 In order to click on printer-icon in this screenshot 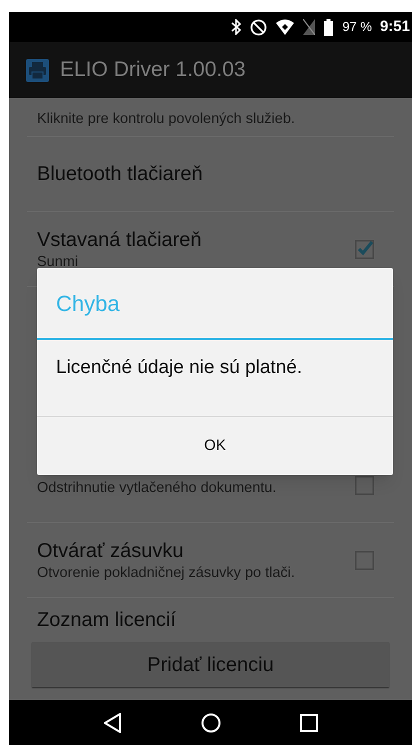, I will do `click(37, 70)`.